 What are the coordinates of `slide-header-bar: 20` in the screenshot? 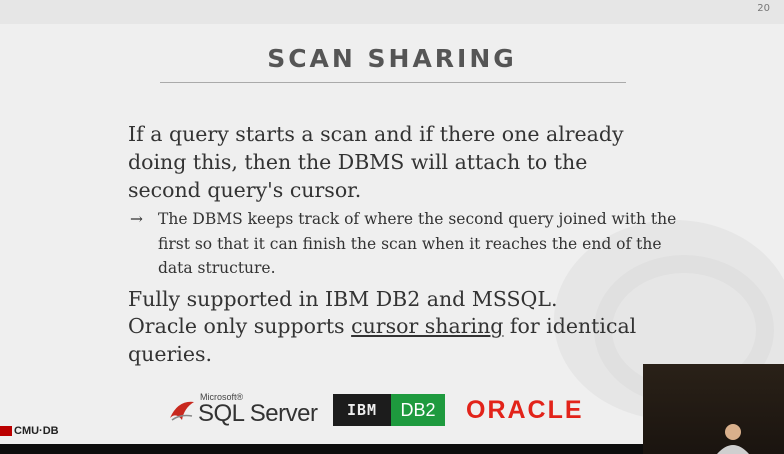 It's located at (392, 12).